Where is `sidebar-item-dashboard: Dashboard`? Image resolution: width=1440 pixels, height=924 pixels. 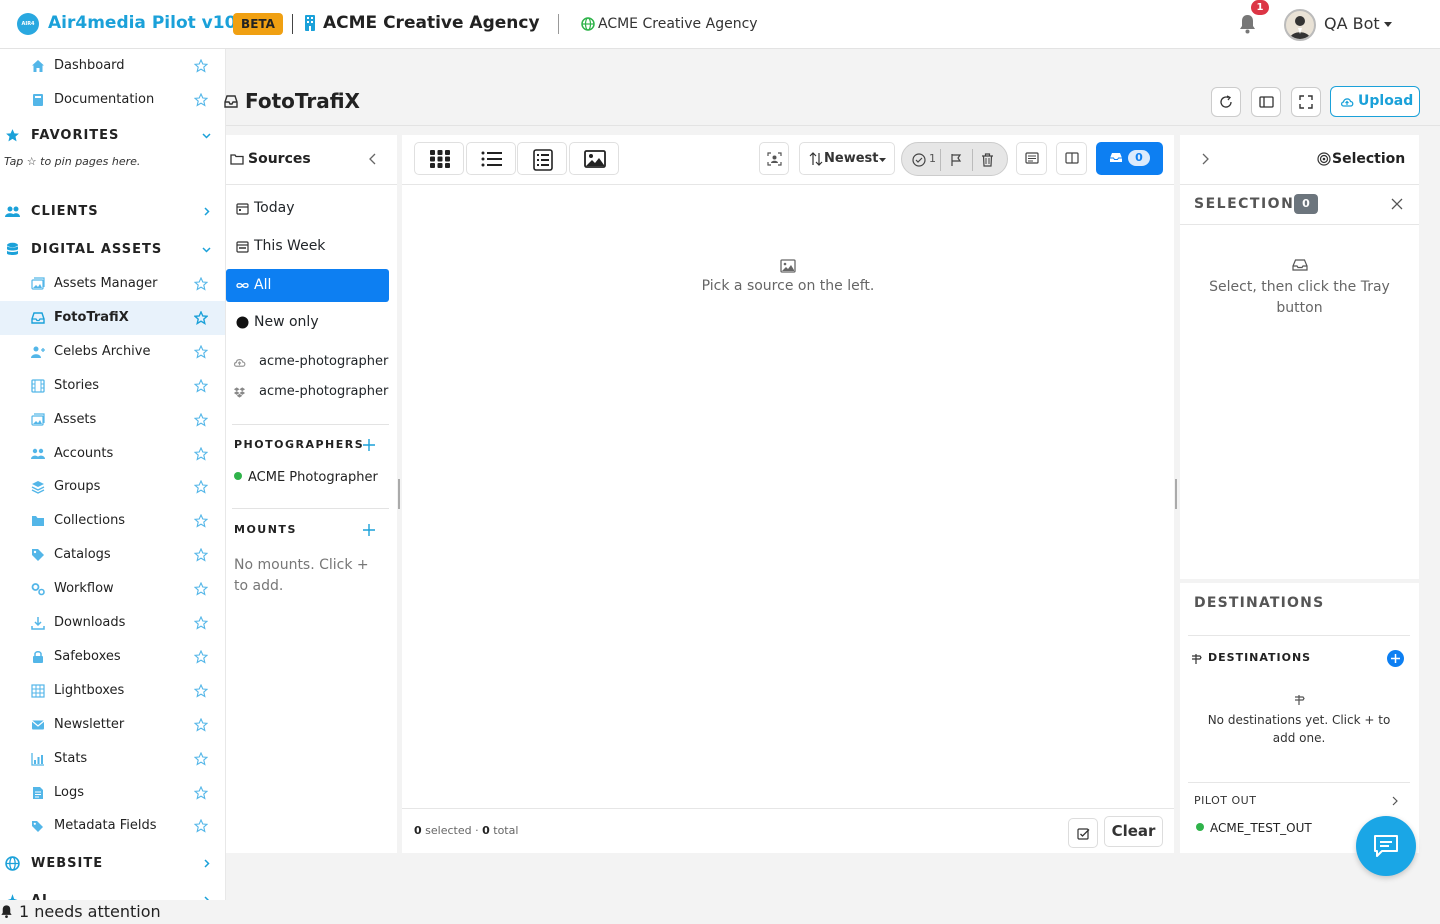
sidebar-item-dashboard: Dashboard is located at coordinates (112, 66).